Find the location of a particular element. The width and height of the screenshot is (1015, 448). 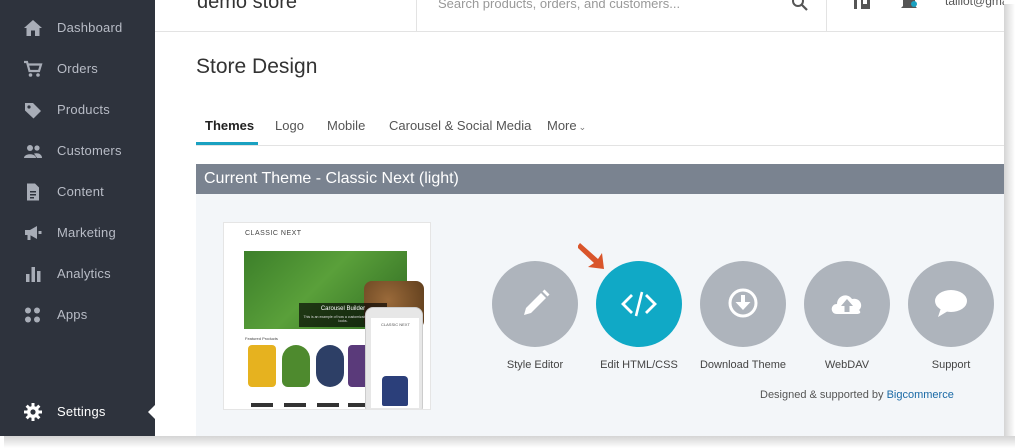

bigcommerce-link: Bigcommerce is located at coordinates (920, 395).